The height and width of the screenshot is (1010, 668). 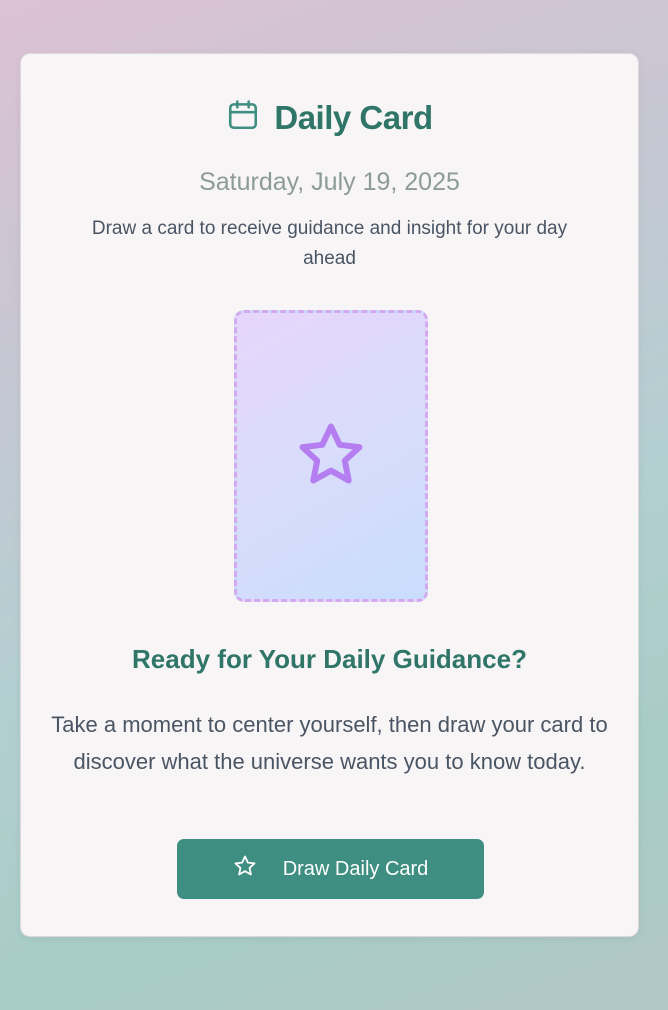 What do you see at coordinates (243, 117) in the screenshot?
I see `calendar-icon` at bounding box center [243, 117].